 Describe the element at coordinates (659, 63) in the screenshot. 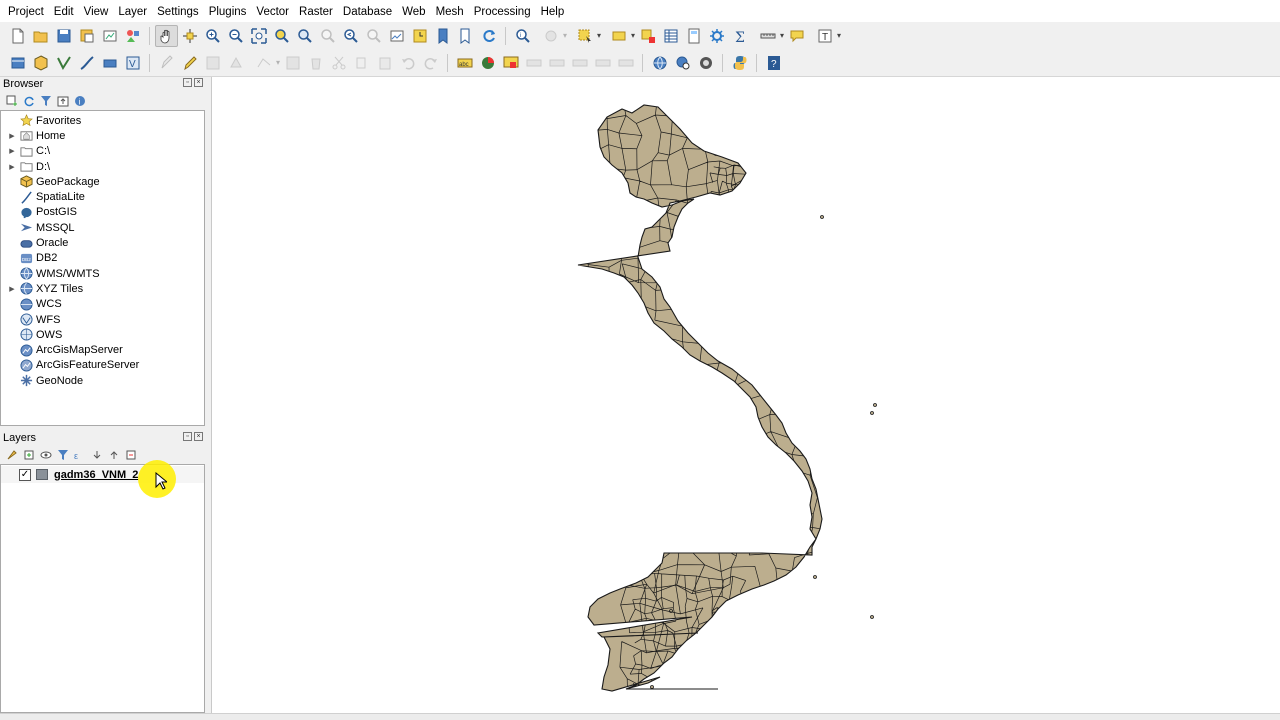

I see `metasearch-globe-icon` at that location.